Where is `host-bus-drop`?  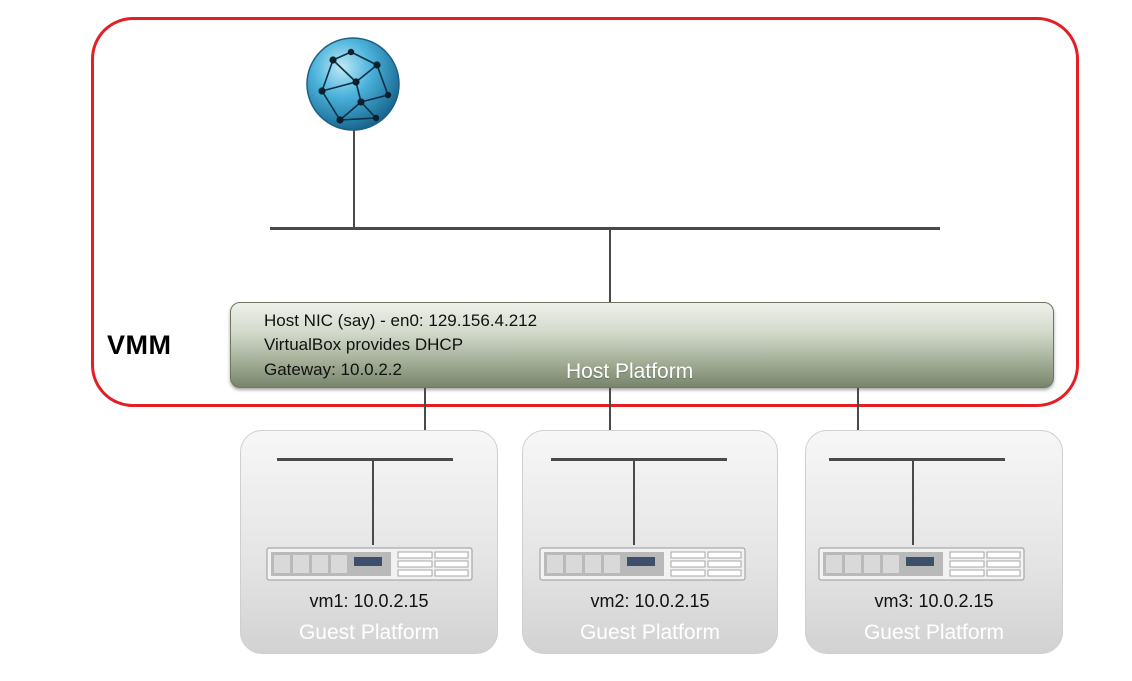 host-bus-drop is located at coordinates (610, 265).